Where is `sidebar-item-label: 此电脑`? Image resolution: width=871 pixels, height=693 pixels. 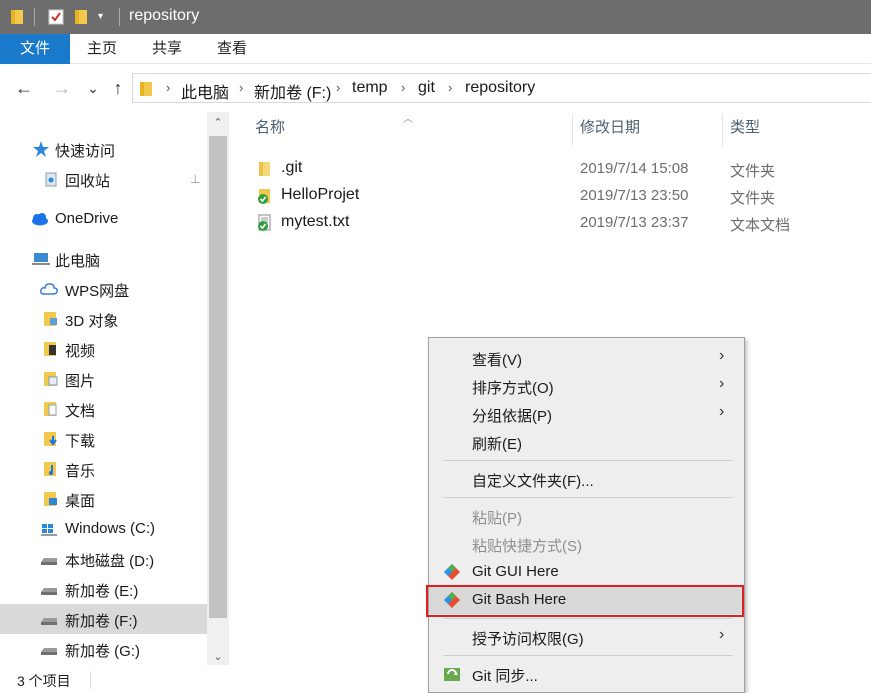
sidebar-item-label: 此电脑 is located at coordinates (78, 261).